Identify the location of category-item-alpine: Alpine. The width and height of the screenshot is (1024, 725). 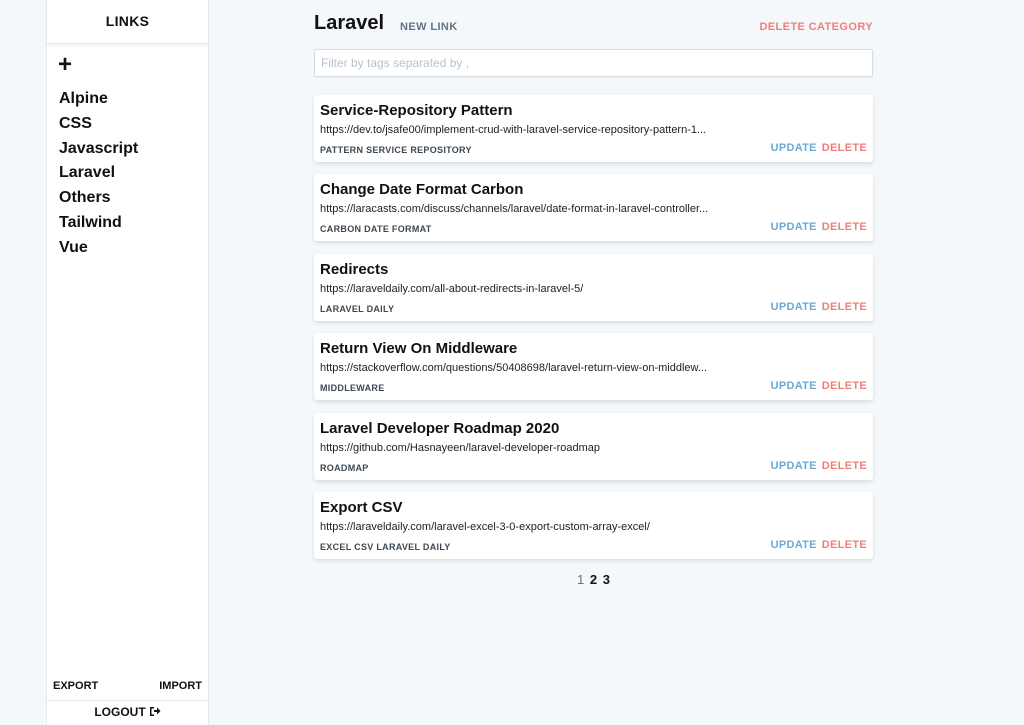
(98, 100).